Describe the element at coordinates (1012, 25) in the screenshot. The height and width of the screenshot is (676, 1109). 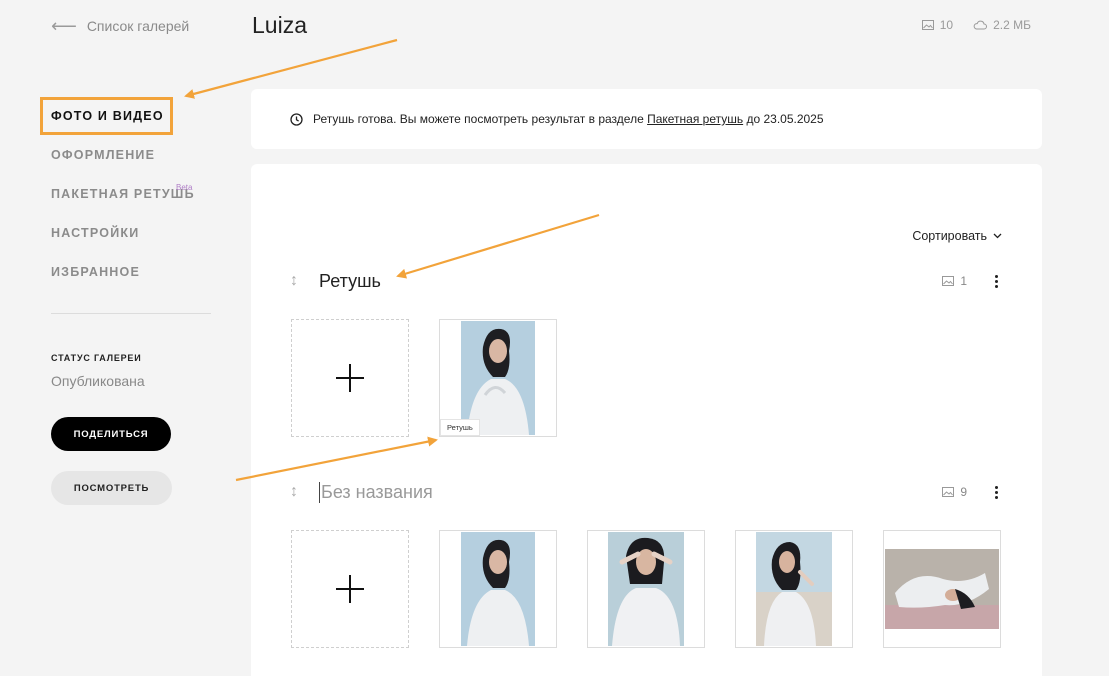
I see `storage-size: 2.2 МБ` at that location.